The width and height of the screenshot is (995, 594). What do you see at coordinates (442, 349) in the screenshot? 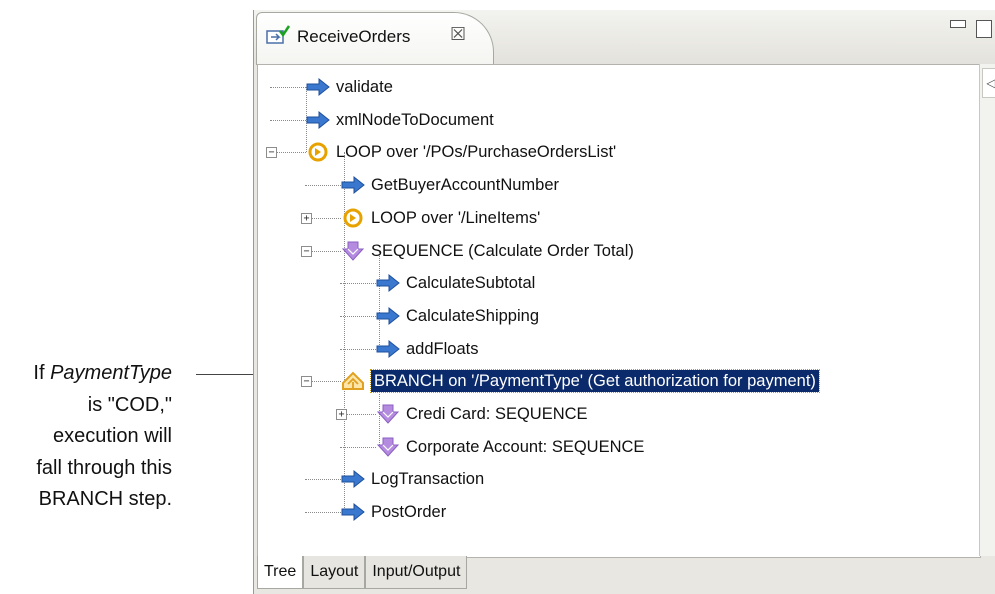
I see `tree-node-label: addFloats` at bounding box center [442, 349].